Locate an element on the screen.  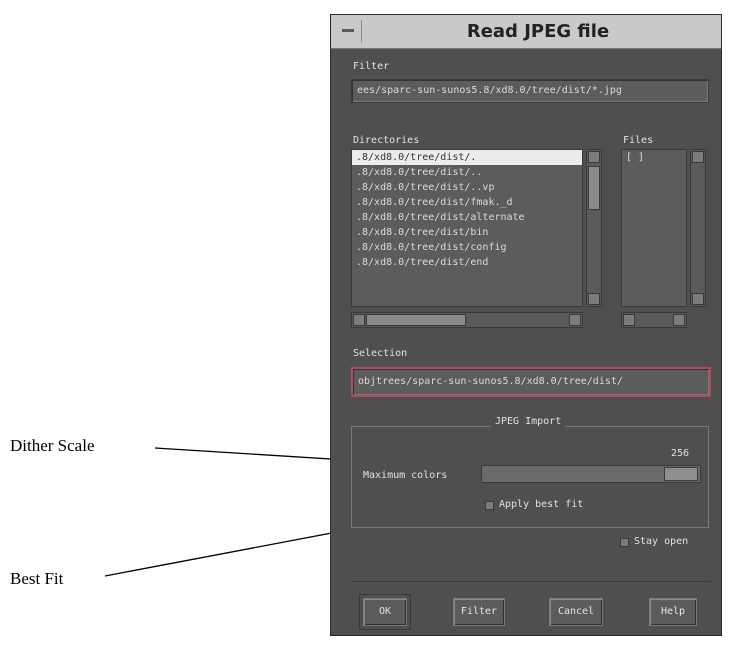
dialog-title: Read JPEG file is located at coordinates (538, 31).